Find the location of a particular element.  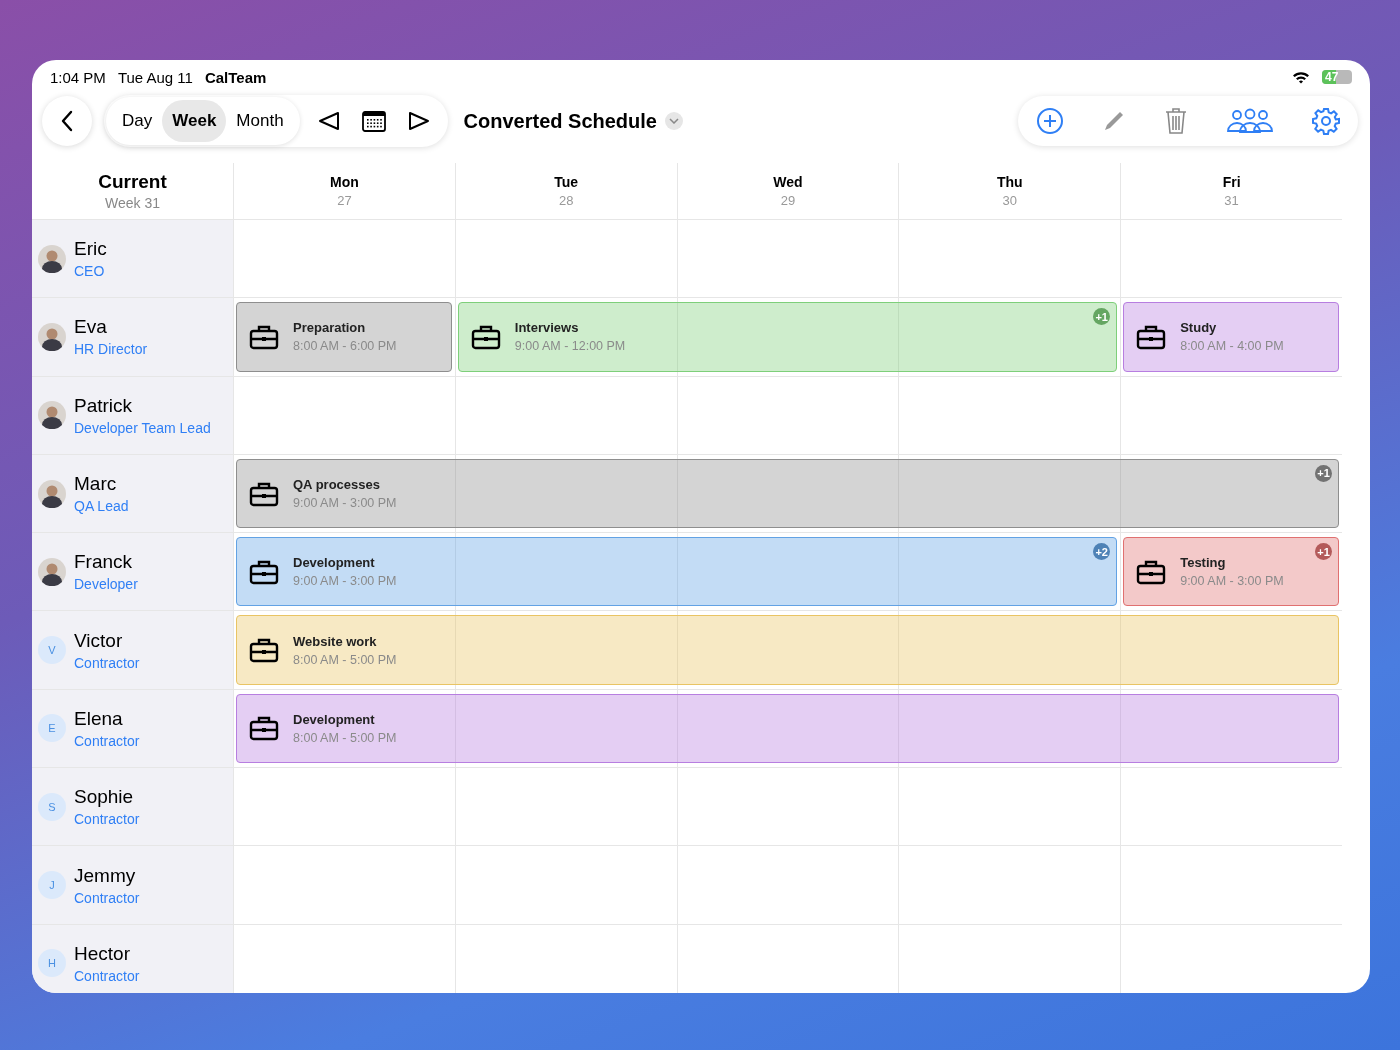

event-title: Interviews is located at coordinates (547, 328).